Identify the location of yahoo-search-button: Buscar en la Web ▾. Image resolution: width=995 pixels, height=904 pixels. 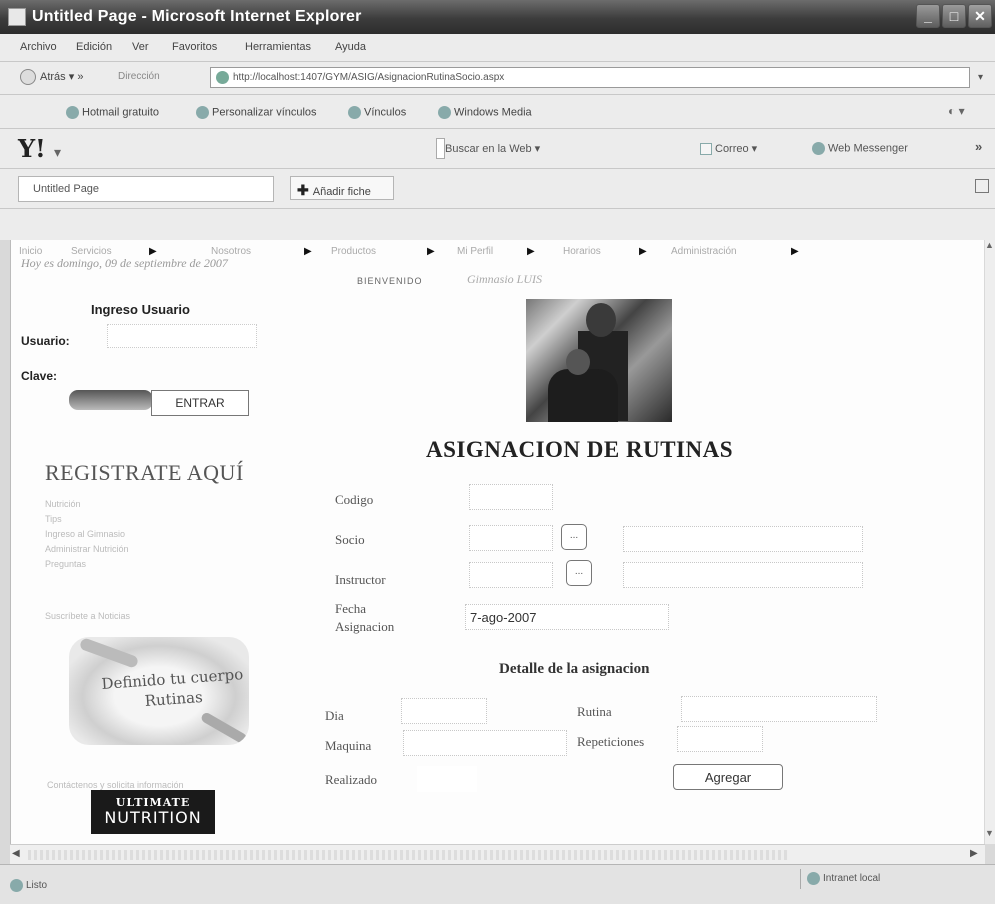
(492, 148).